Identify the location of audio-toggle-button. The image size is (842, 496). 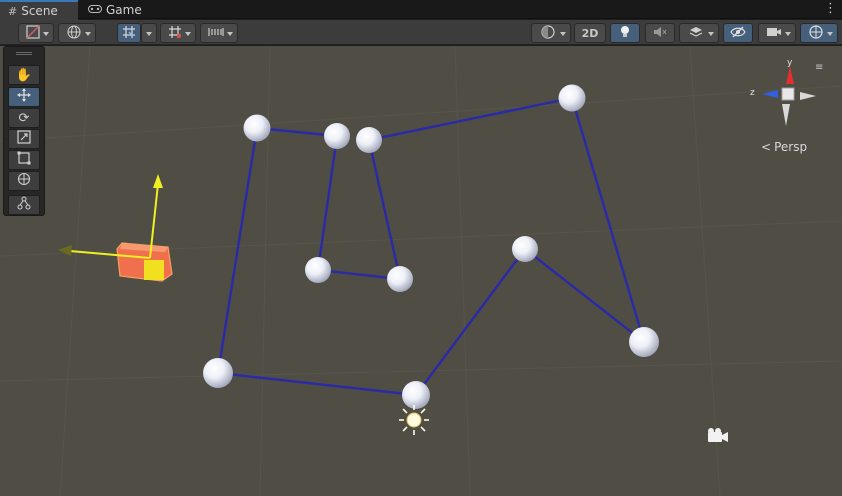
(660, 33).